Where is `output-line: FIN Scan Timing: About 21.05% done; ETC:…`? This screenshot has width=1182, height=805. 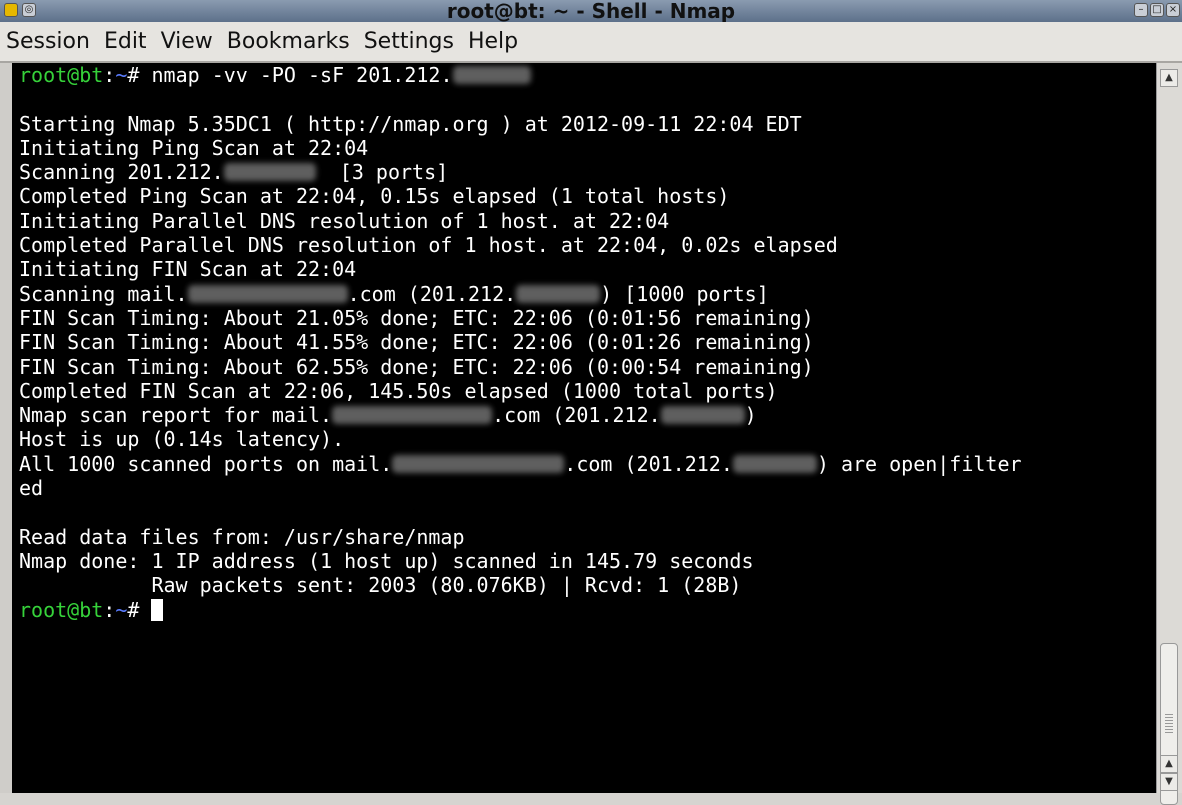
output-line: FIN Scan Timing: About 21.05% done; ETC:… is located at coordinates (416, 317).